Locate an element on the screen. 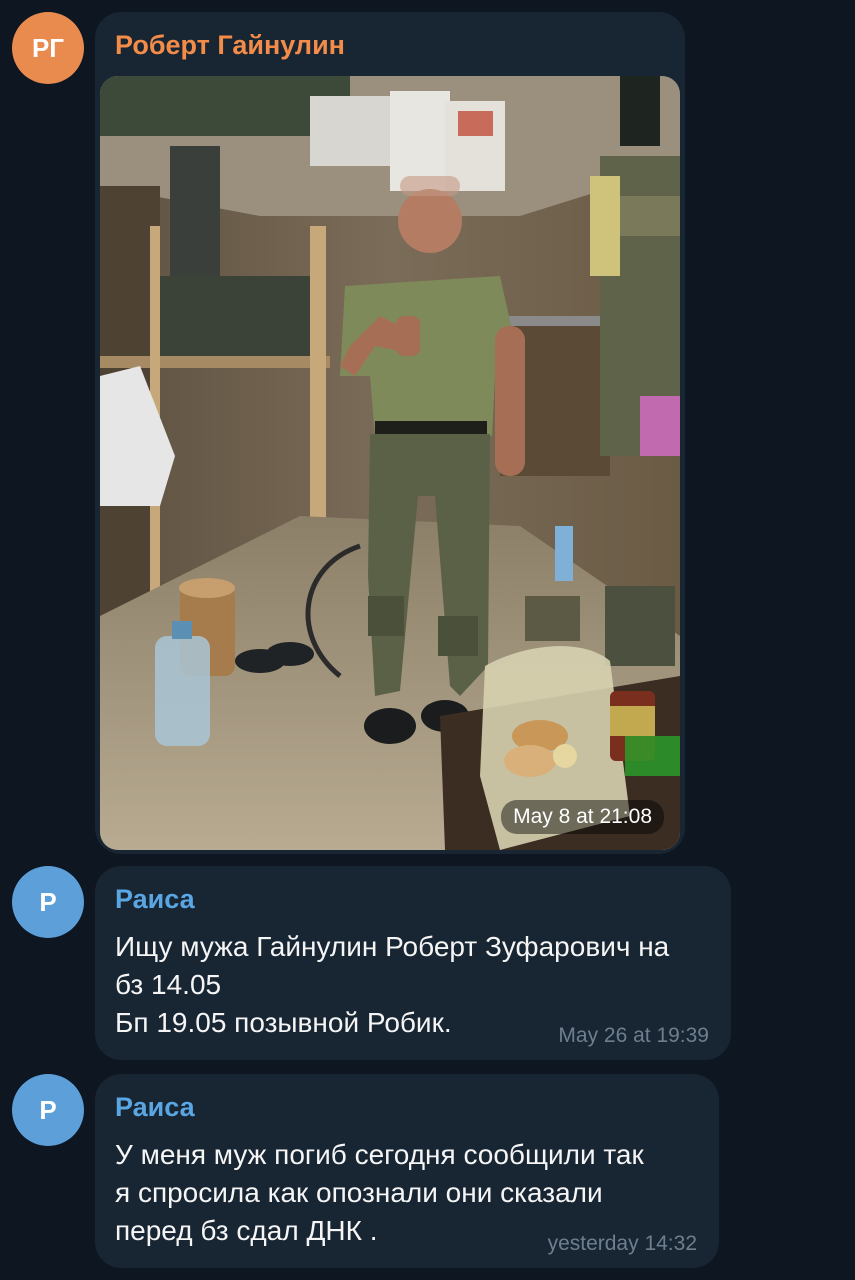  avatar: РГ is located at coordinates (48, 48).